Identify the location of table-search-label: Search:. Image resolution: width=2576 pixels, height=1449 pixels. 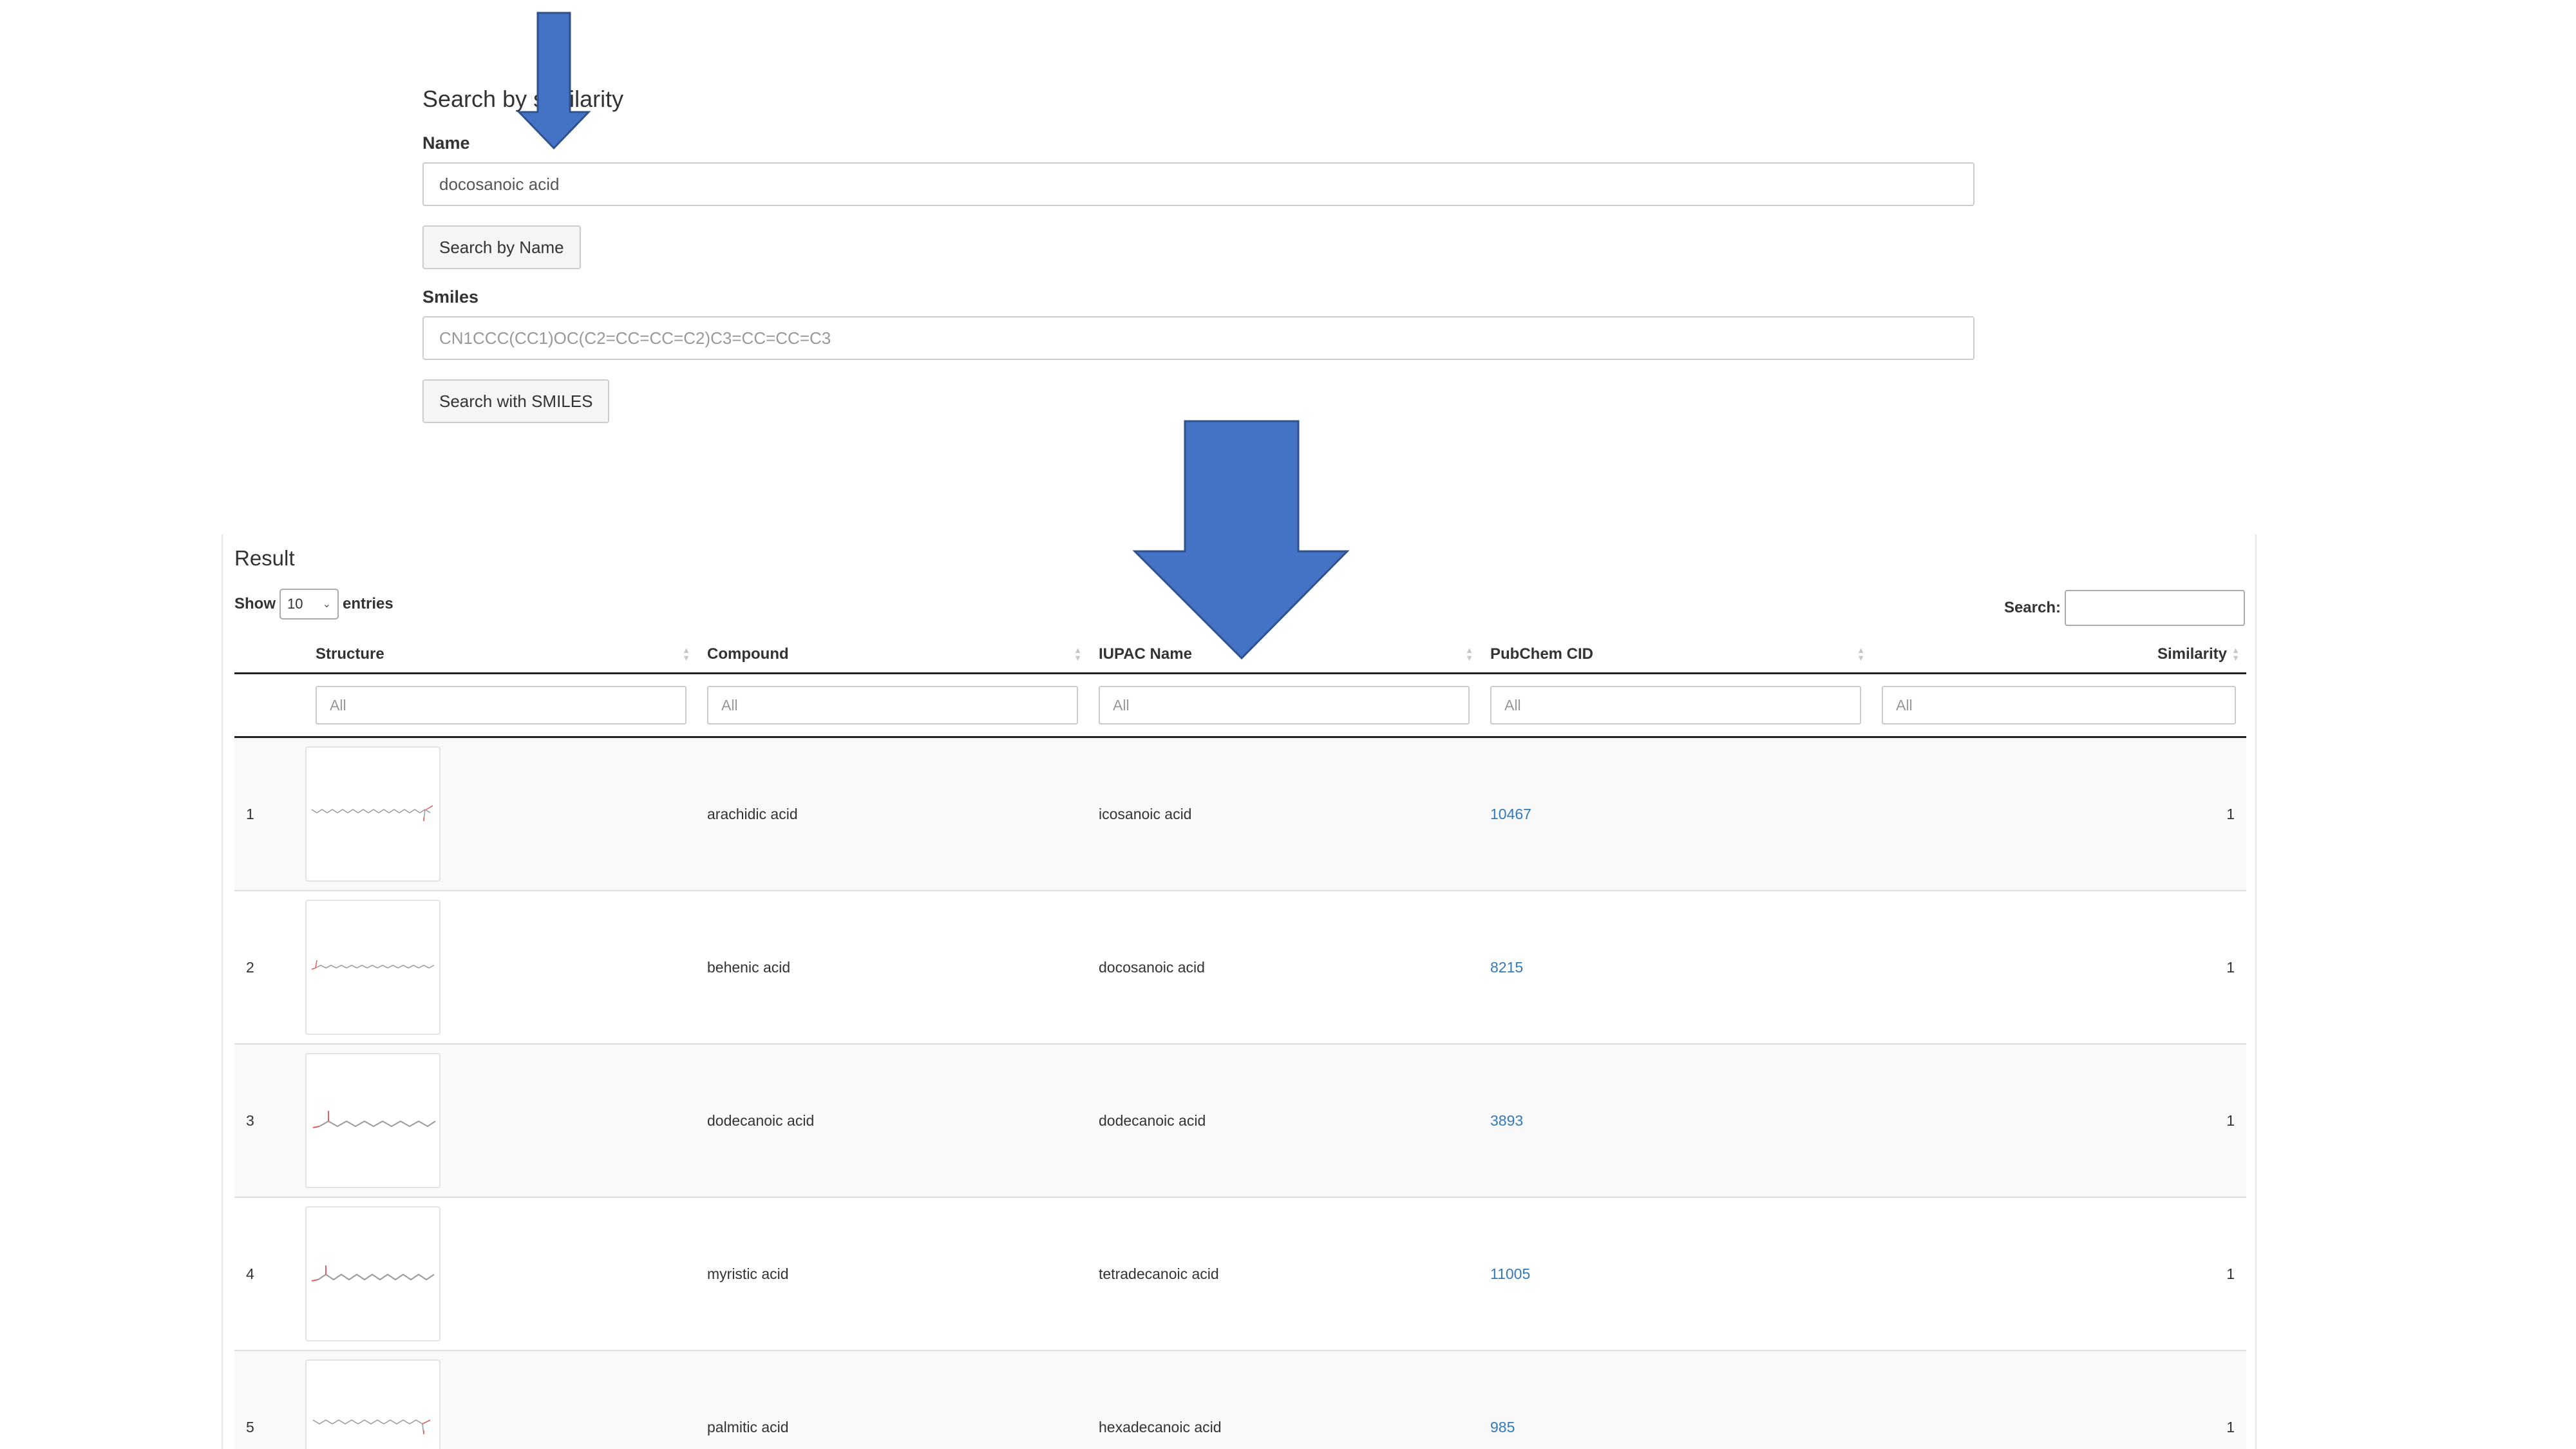
(2032, 607).